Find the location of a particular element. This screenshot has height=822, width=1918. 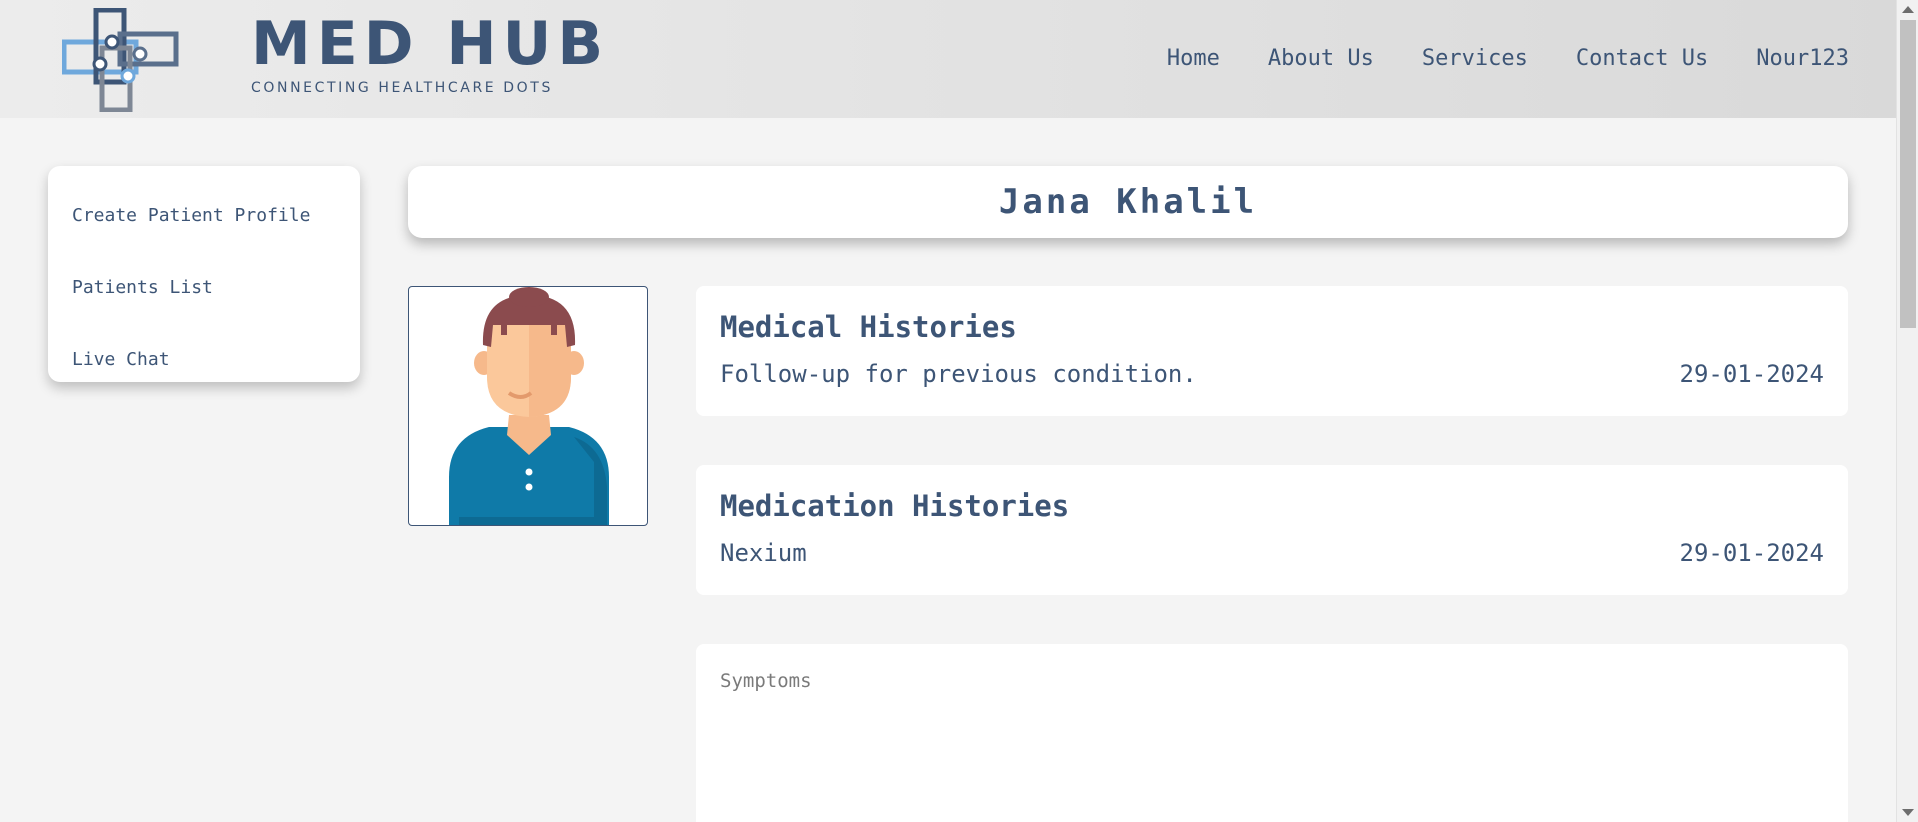

patient-avatar is located at coordinates (528, 406).